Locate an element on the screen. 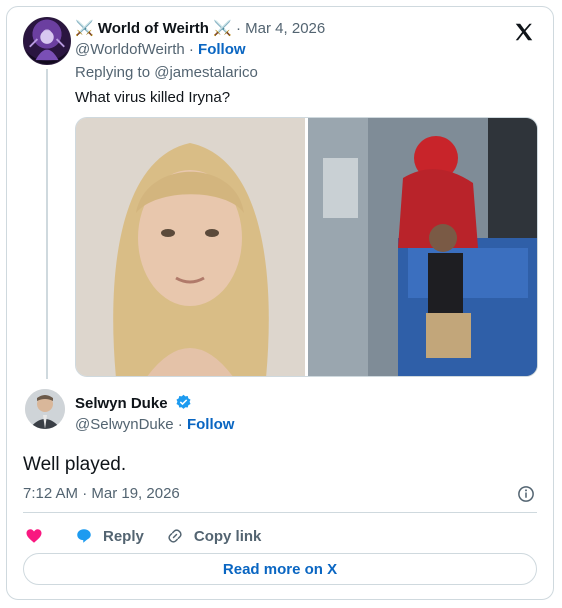 The width and height of the screenshot is (562, 608). verified-badge-icon is located at coordinates (183, 401).